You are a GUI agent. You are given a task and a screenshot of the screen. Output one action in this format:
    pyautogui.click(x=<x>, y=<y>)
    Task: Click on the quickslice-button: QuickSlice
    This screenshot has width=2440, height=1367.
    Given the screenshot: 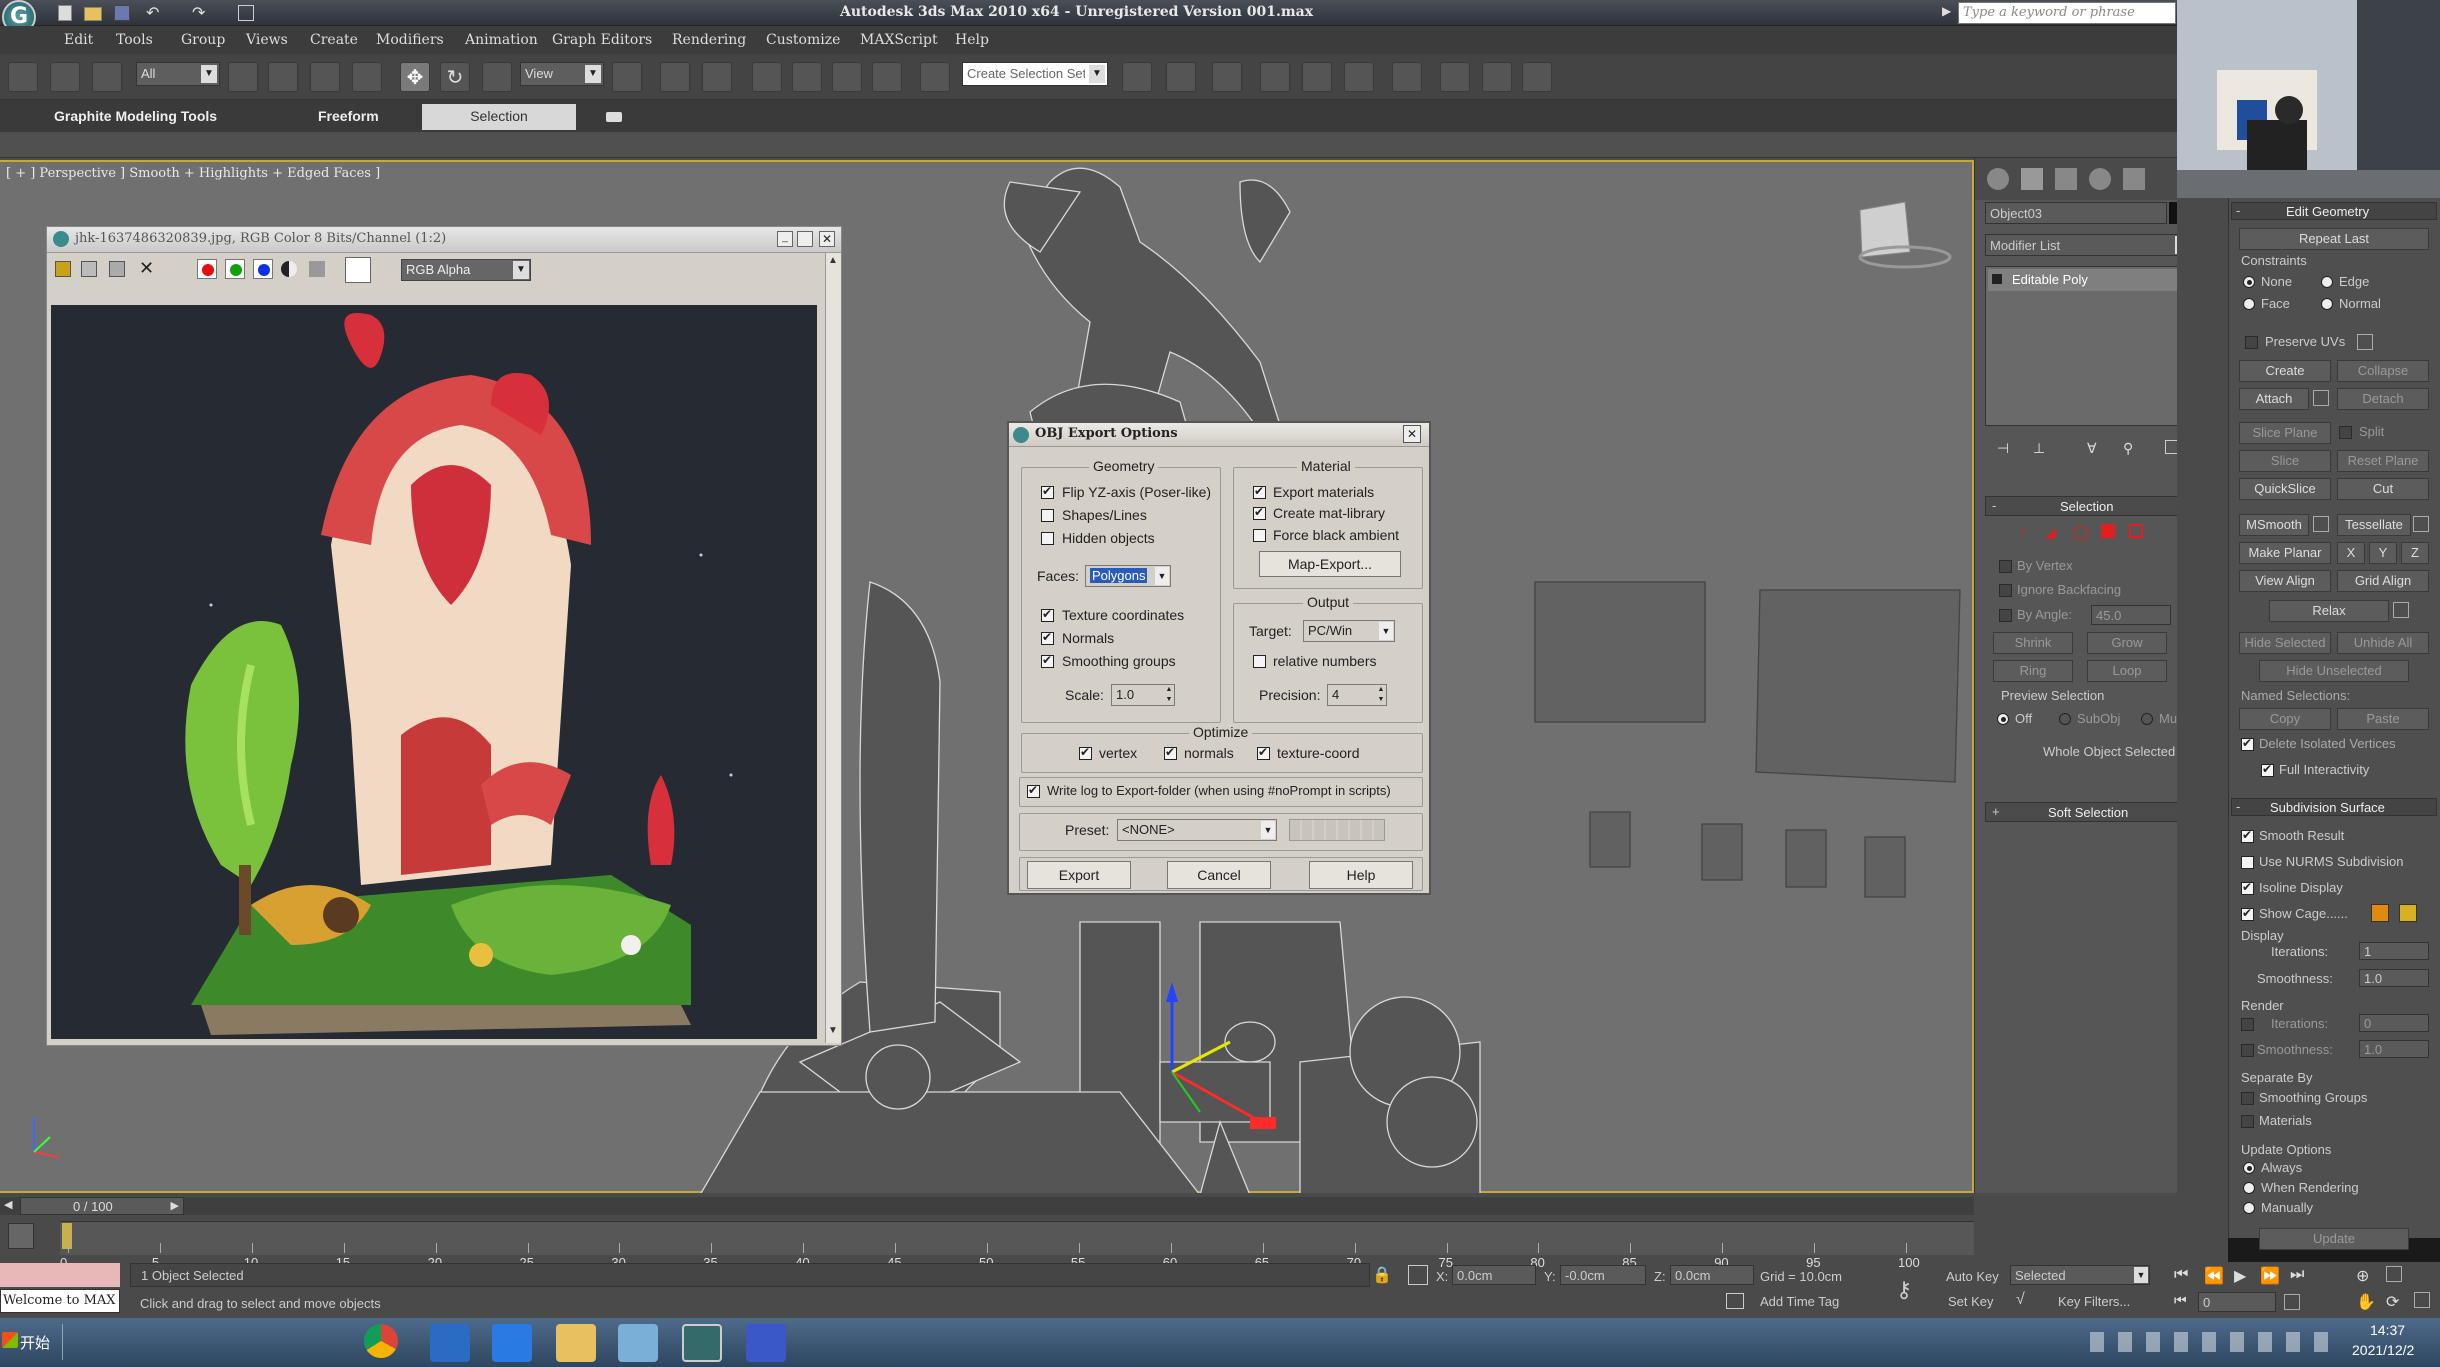 What is the action you would take?
    pyautogui.click(x=2285, y=489)
    